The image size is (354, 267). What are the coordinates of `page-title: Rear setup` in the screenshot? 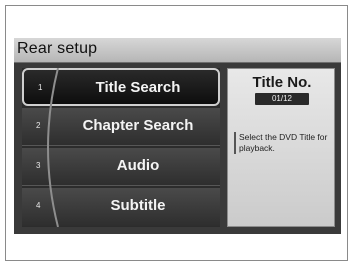 It's located at (57, 48).